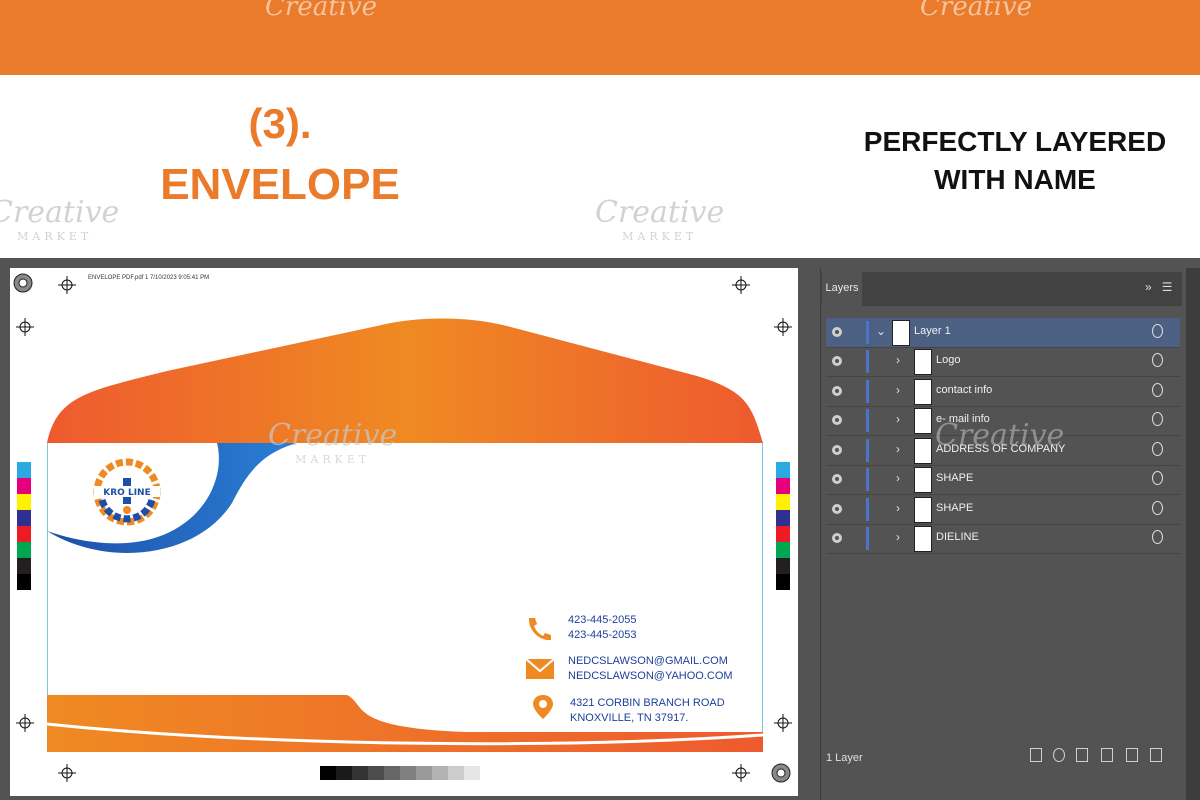 Image resolution: width=1200 pixels, height=800 pixels. Describe the element at coordinates (1167, 287) in the screenshot. I see `panel-menu-button: ☰` at that location.